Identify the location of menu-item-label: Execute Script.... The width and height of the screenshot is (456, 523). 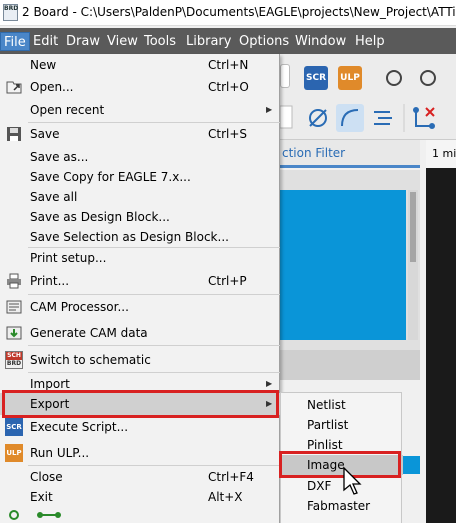
(79, 427).